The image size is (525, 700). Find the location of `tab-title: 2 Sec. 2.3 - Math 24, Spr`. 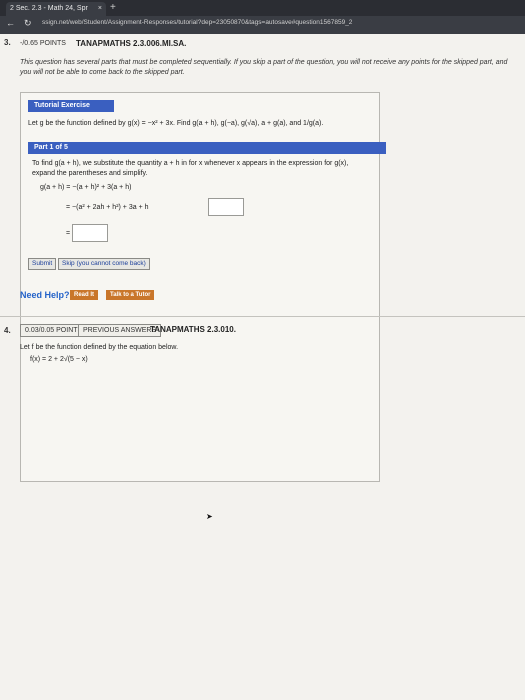

tab-title: 2 Sec. 2.3 - Math 24, Spr is located at coordinates (49, 8).